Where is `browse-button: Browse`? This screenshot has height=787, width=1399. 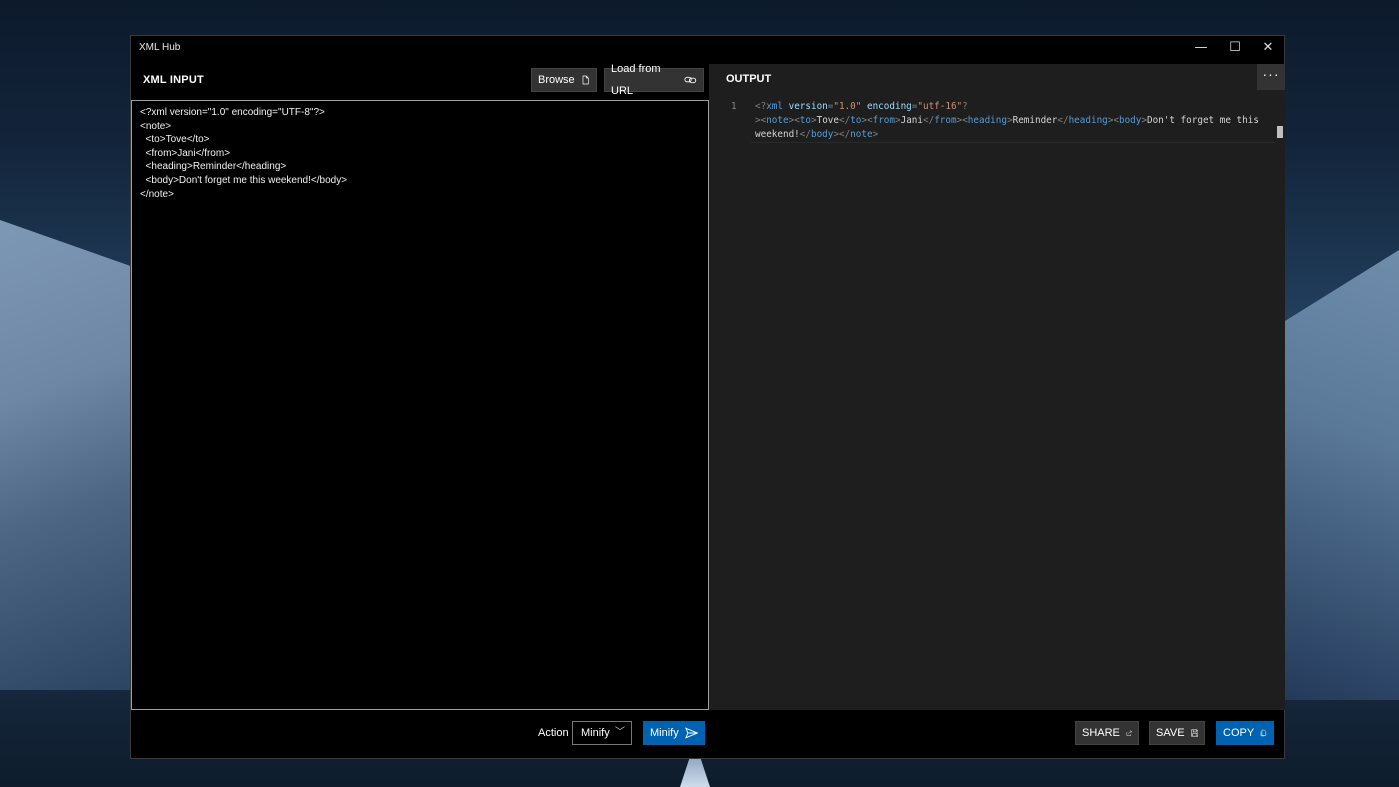 browse-button: Browse is located at coordinates (564, 80).